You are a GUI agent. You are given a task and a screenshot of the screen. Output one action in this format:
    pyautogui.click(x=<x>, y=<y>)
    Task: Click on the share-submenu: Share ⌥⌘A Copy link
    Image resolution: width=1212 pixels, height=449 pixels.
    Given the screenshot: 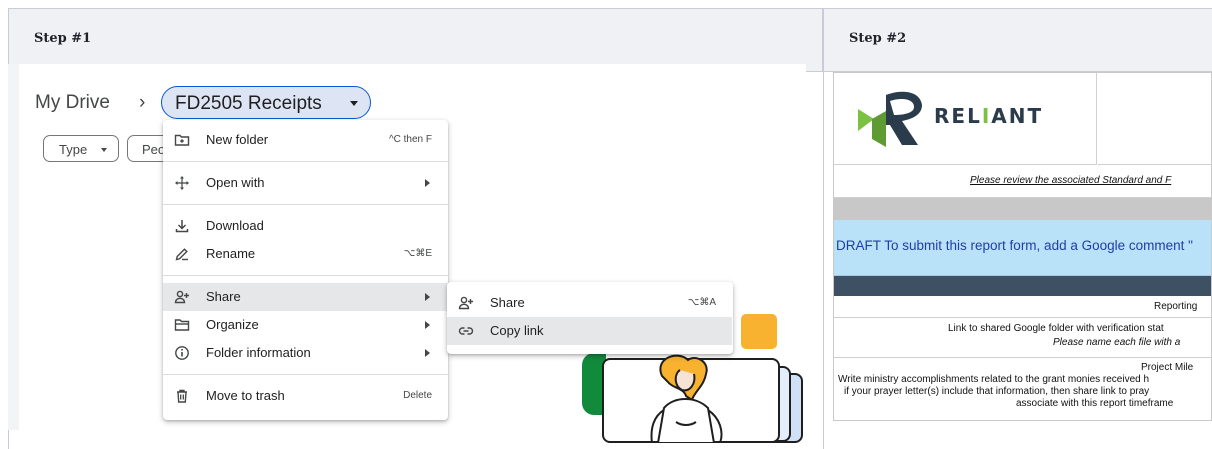 What is the action you would take?
    pyautogui.click(x=590, y=318)
    